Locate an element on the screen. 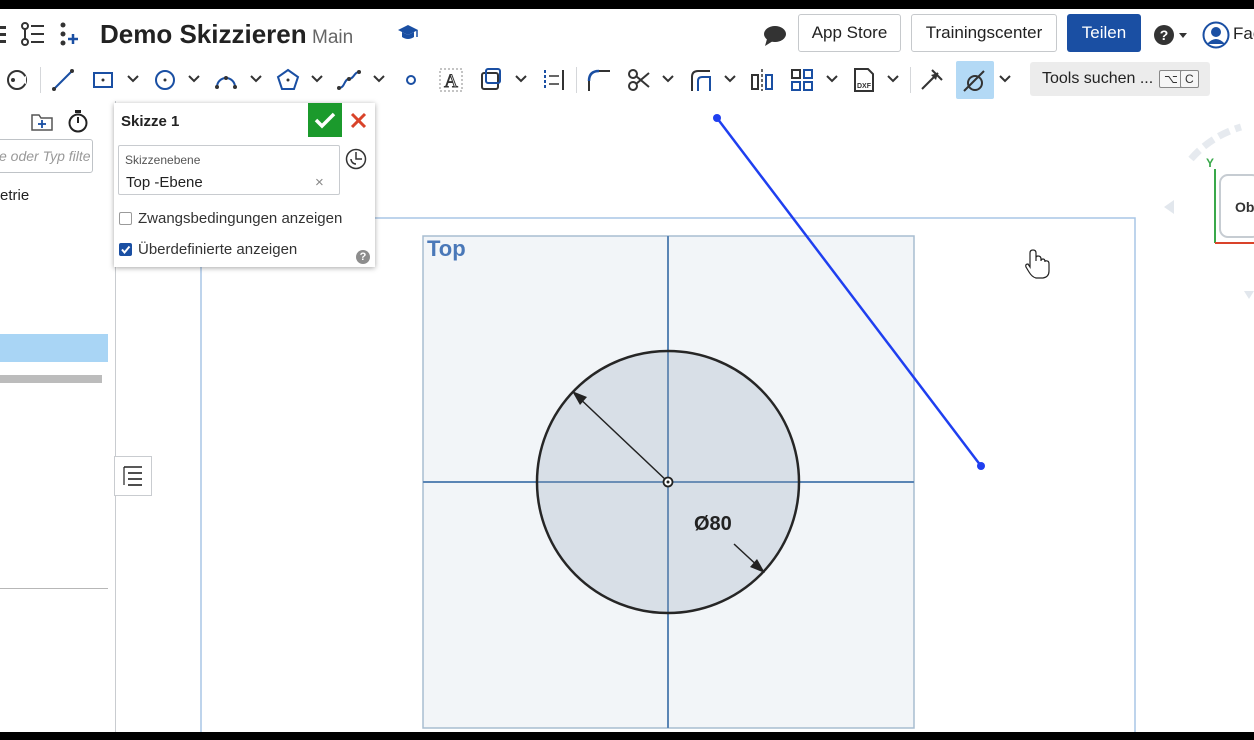  learning-center-icon is located at coordinates (408, 33).